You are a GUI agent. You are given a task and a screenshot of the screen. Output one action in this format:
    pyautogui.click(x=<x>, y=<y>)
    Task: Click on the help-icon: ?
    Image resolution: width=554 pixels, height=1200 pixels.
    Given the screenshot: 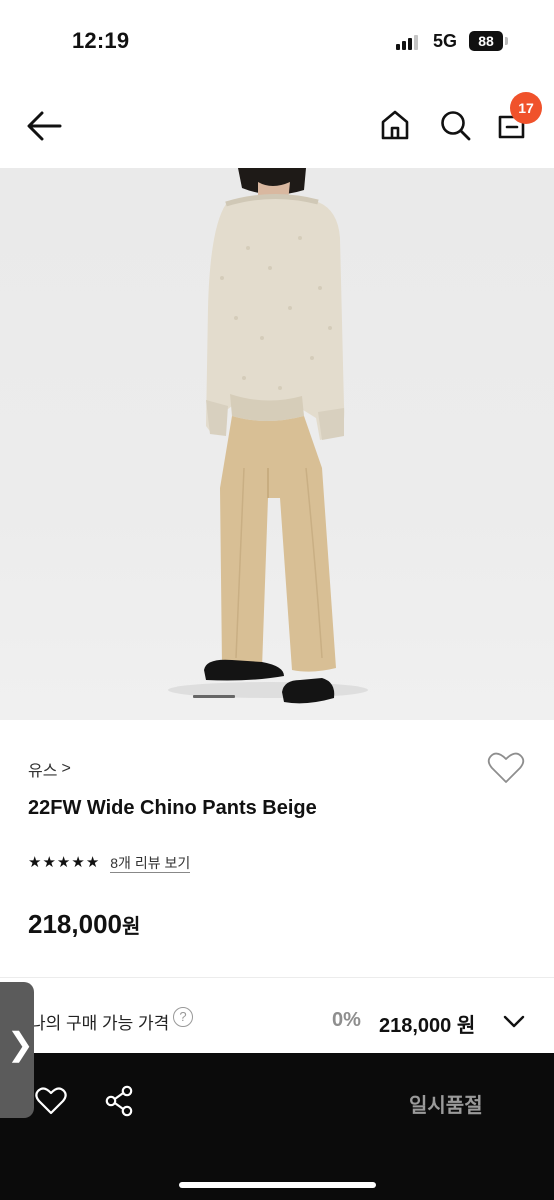 What is the action you would take?
    pyautogui.click(x=183, y=1017)
    